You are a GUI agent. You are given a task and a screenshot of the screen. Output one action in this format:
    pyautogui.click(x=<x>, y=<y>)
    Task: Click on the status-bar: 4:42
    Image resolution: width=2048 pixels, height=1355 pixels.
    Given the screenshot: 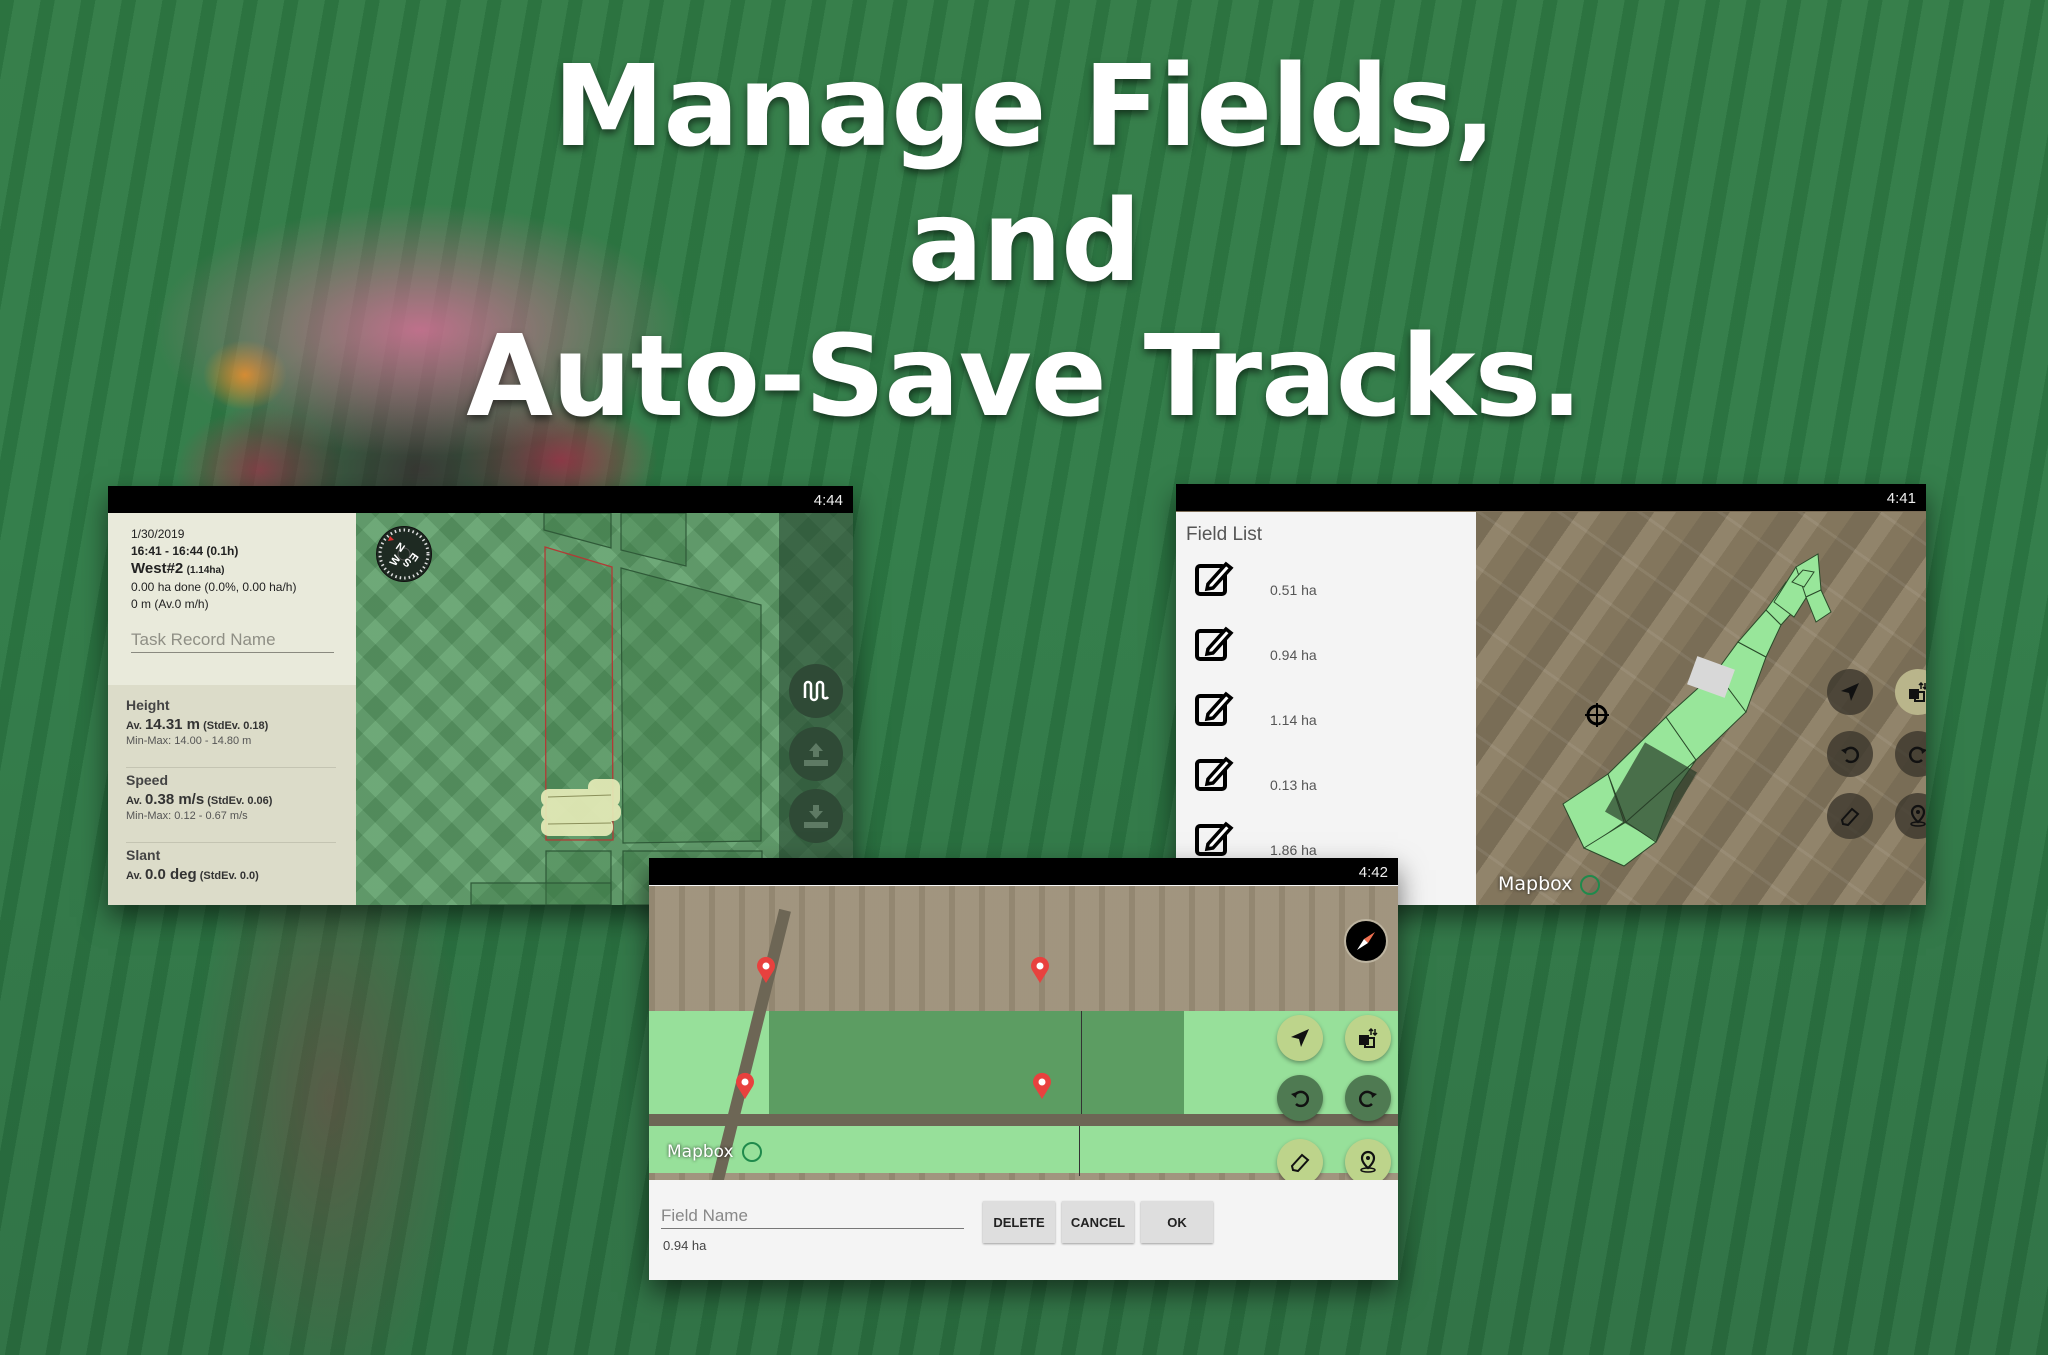 What is the action you would take?
    pyautogui.click(x=1023, y=871)
    